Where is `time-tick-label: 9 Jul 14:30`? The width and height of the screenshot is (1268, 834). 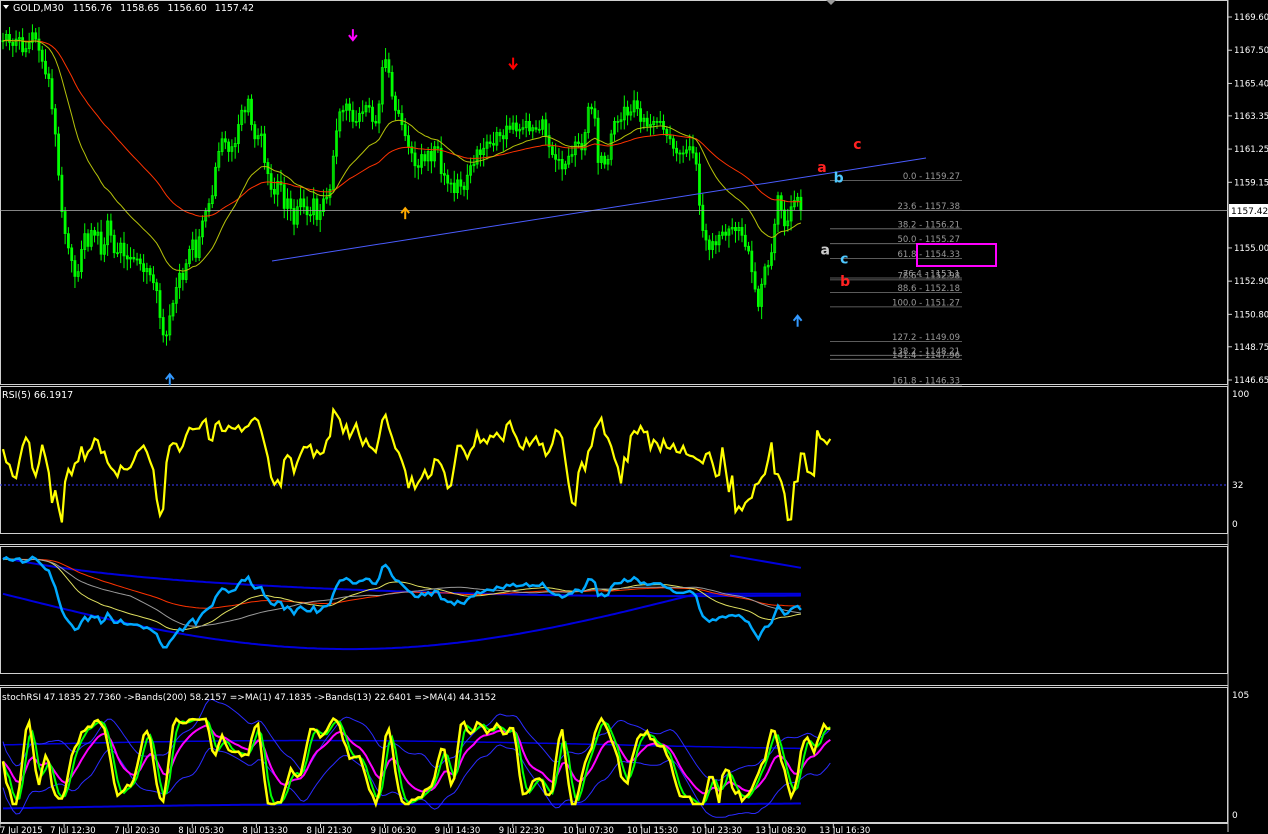
time-tick-label: 9 Jul 14:30 is located at coordinates (458, 830).